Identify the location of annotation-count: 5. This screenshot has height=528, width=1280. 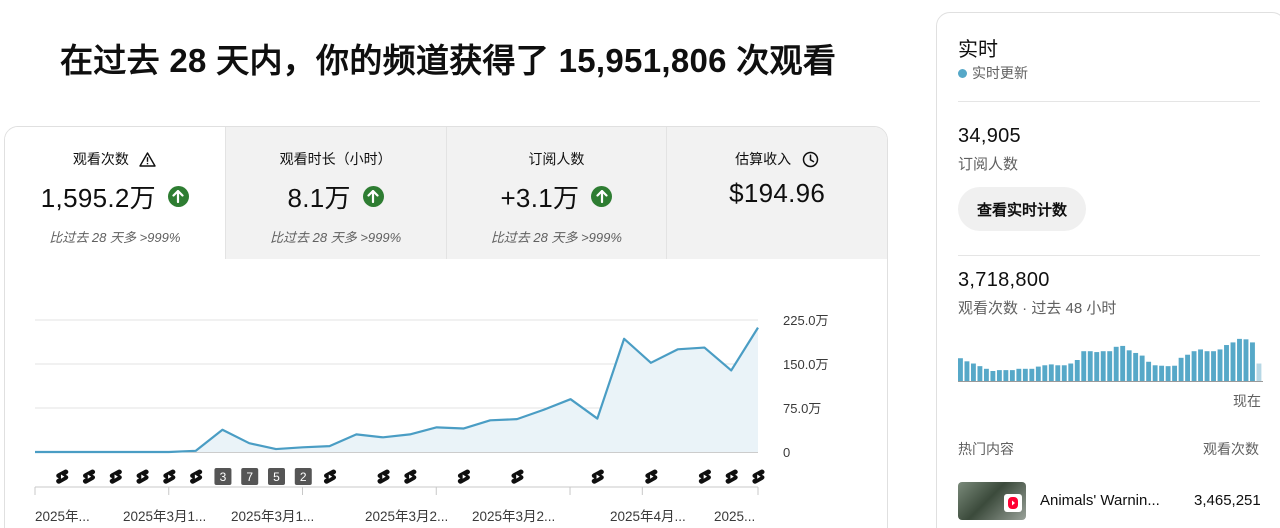
(276, 477).